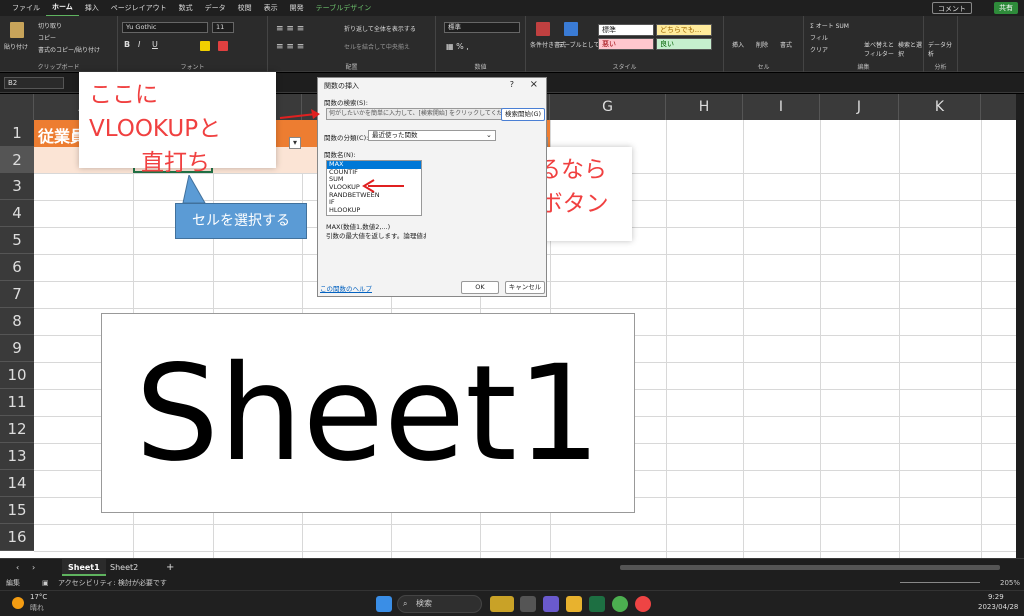  I want to click on zoom-level: 205%, so click(1010, 583).